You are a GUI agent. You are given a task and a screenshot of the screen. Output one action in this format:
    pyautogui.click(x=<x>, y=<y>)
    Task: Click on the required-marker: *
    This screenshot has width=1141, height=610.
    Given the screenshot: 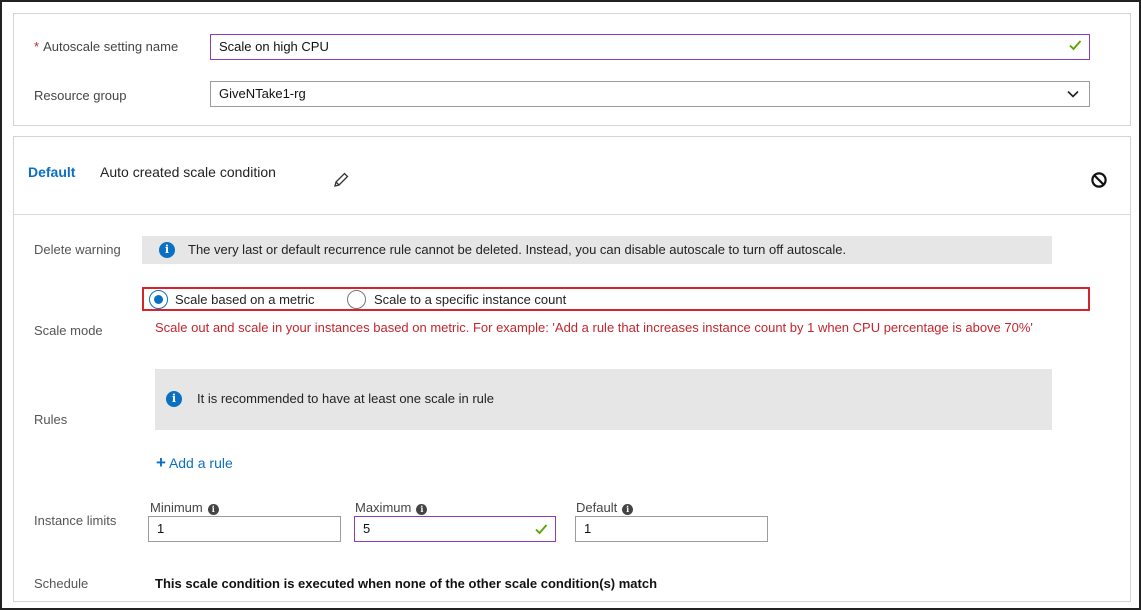 What is the action you would take?
    pyautogui.click(x=37, y=46)
    